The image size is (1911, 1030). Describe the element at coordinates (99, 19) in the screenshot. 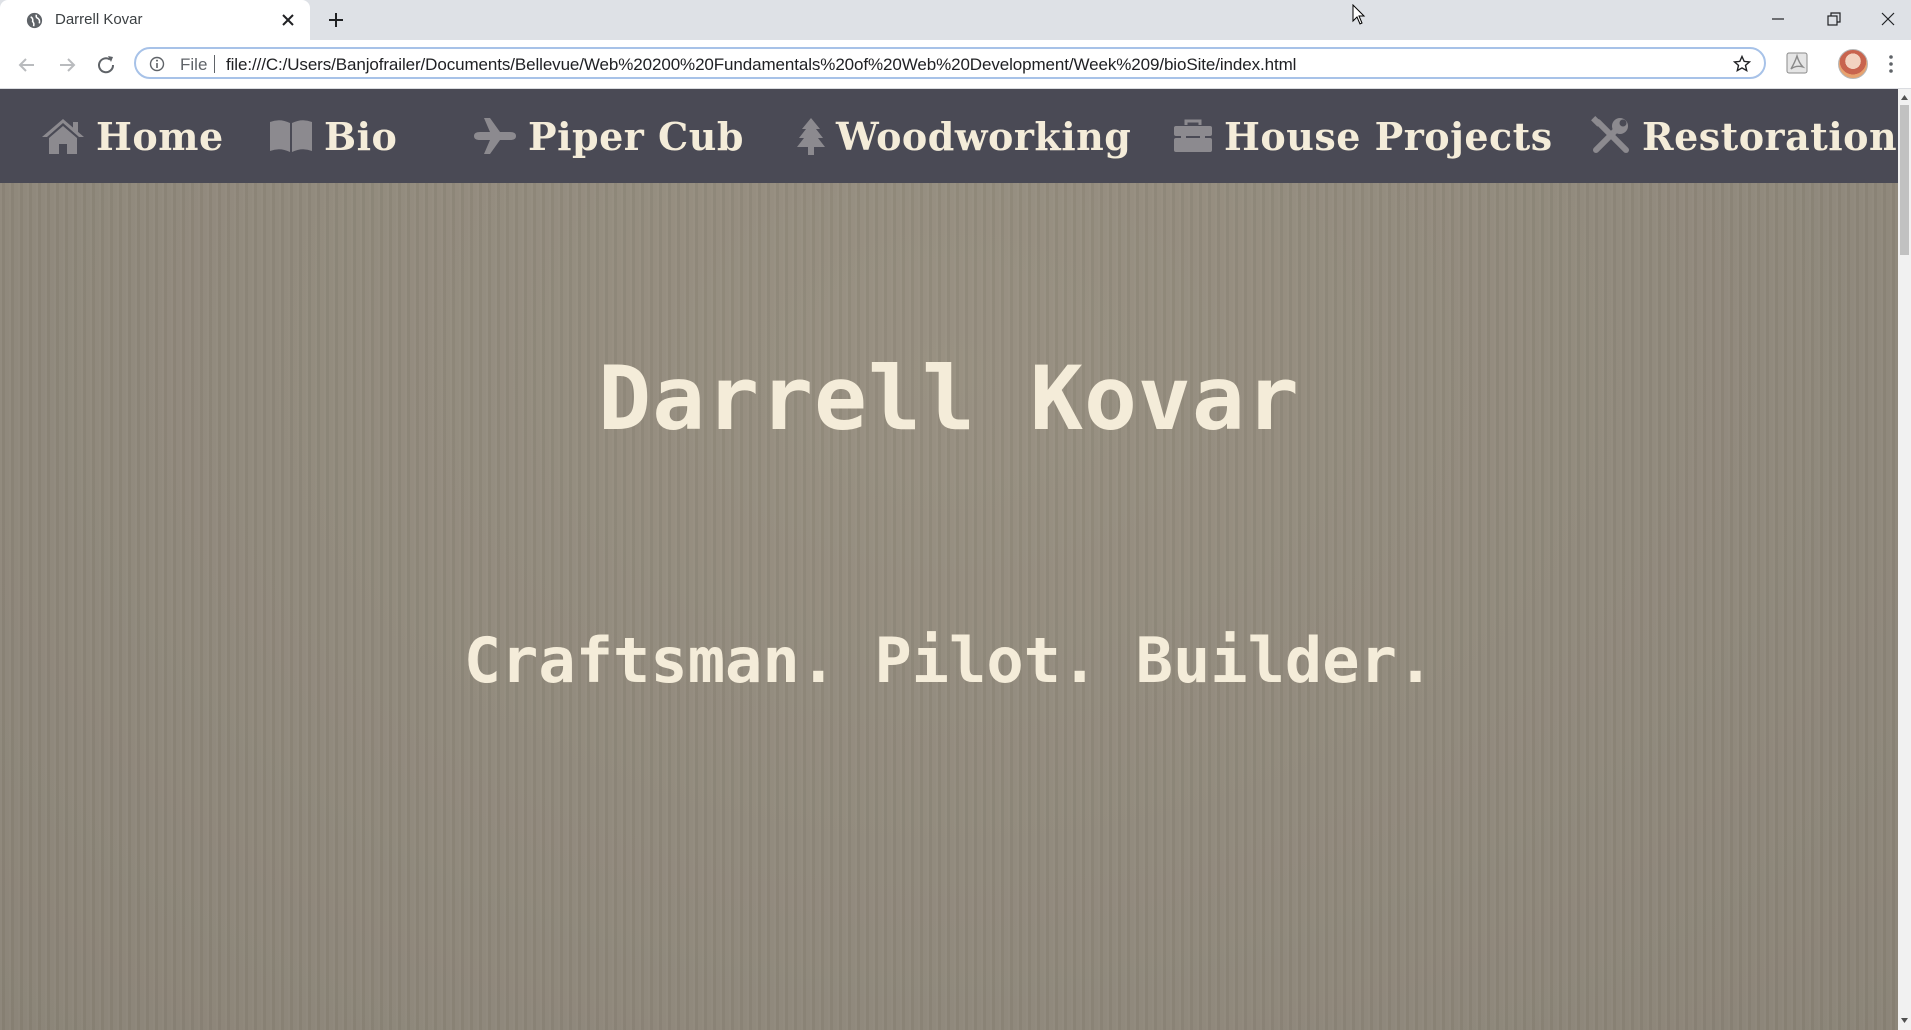

I see `tab-title: Darrell Kovar` at that location.